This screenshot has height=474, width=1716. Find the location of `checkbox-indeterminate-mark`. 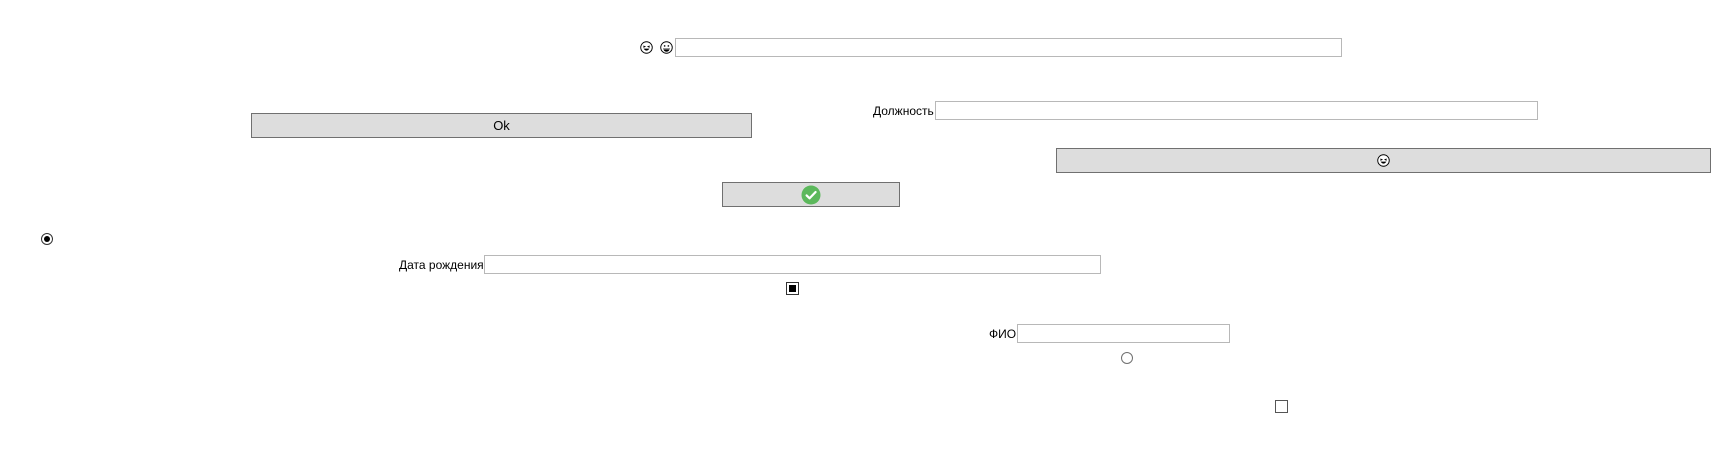

checkbox-indeterminate-mark is located at coordinates (792, 288).